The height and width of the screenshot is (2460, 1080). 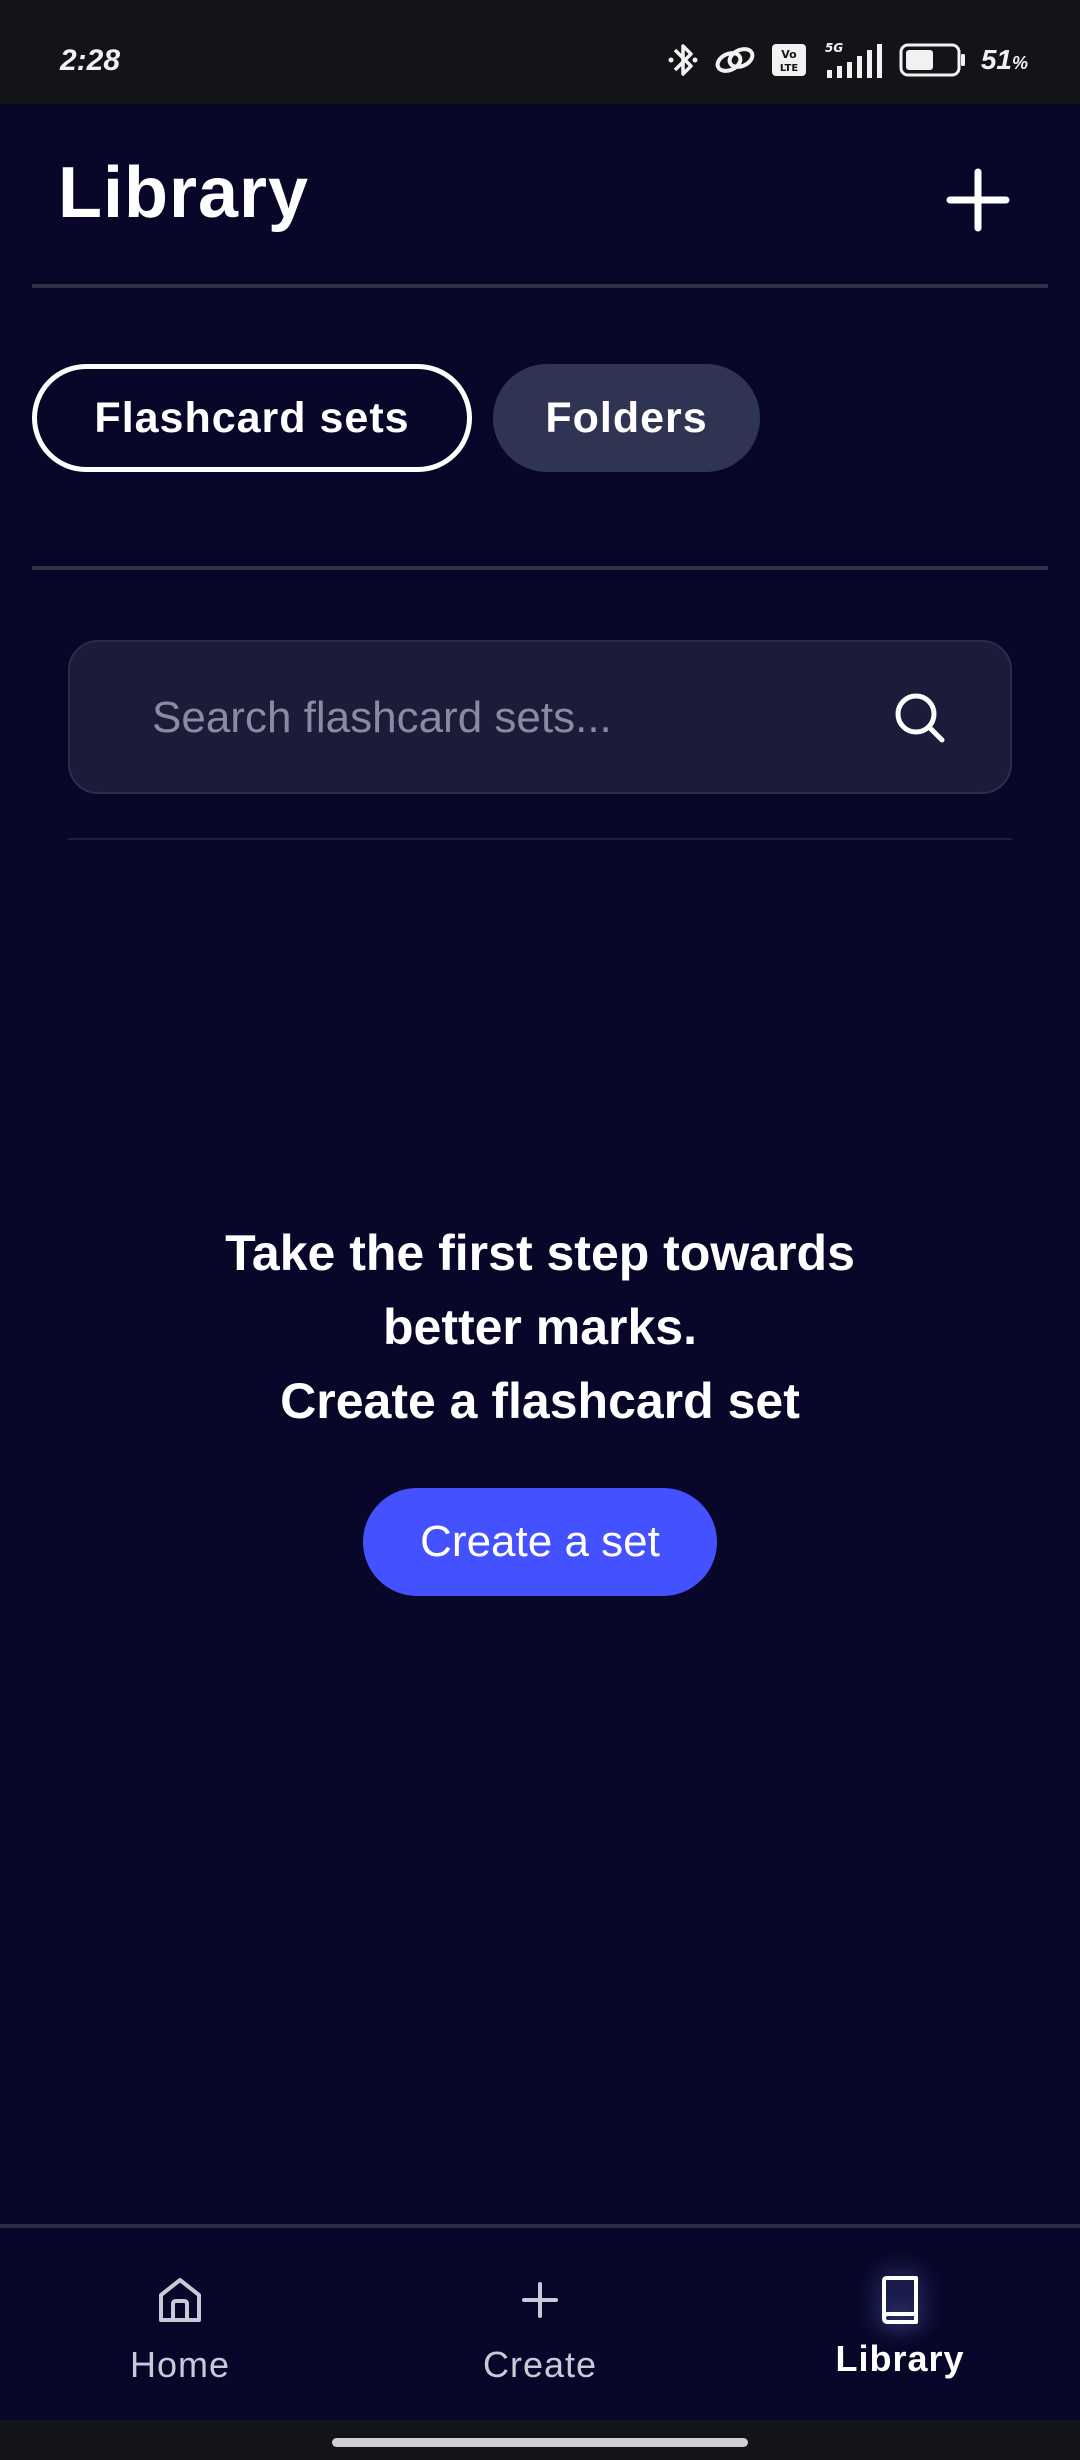 What do you see at coordinates (180, 2364) in the screenshot?
I see `nav-label-home: Home` at bounding box center [180, 2364].